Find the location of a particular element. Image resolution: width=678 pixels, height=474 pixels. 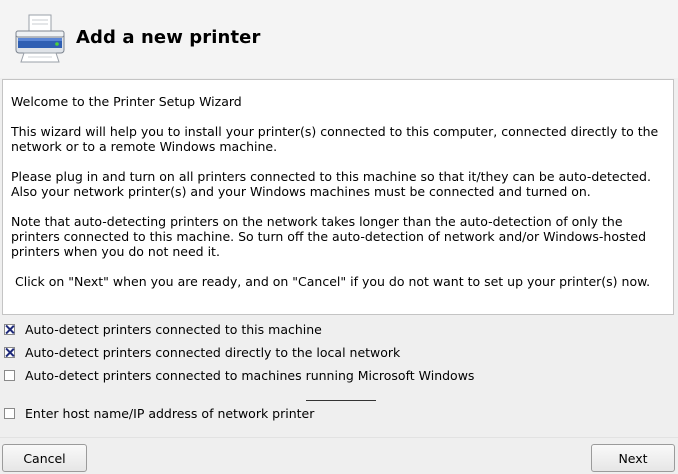

auto-detect-local-checkbox is located at coordinates (9, 329).